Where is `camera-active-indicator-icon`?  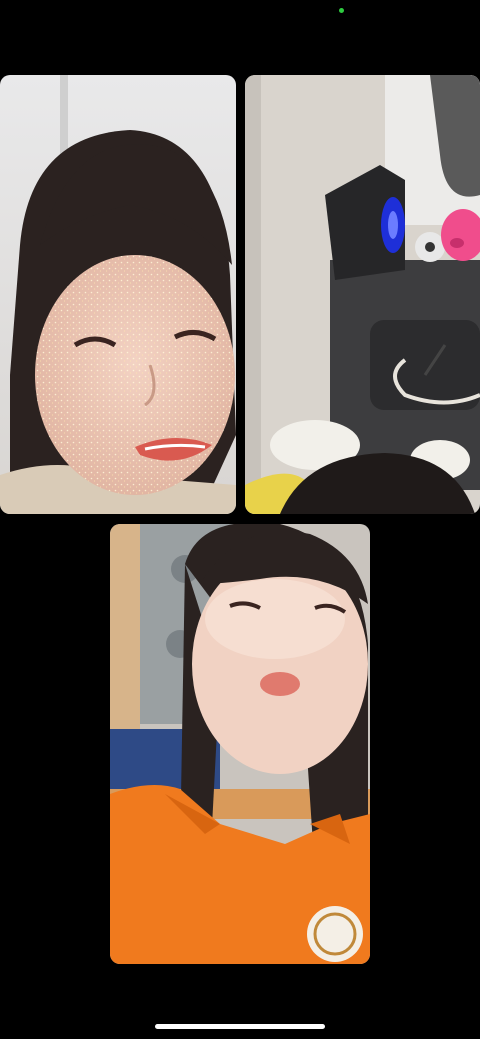 camera-active-indicator-icon is located at coordinates (341, 10).